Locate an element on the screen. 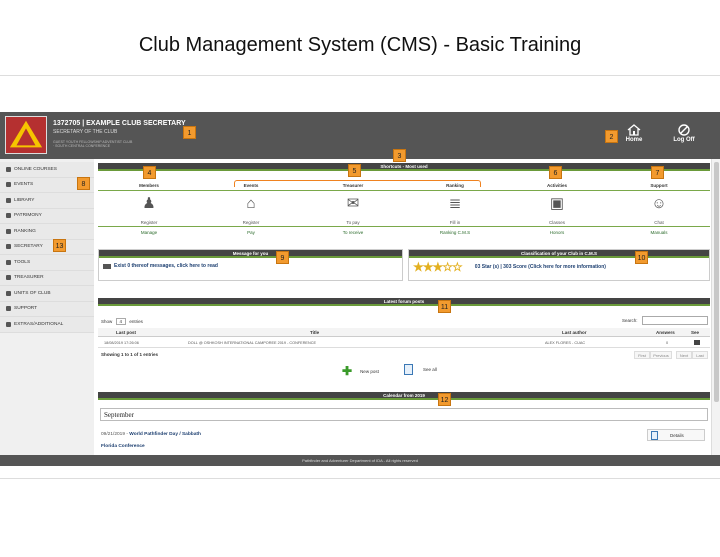 This screenshot has height=557, width=720. shortcut-link: To pay is located at coordinates (353, 222).